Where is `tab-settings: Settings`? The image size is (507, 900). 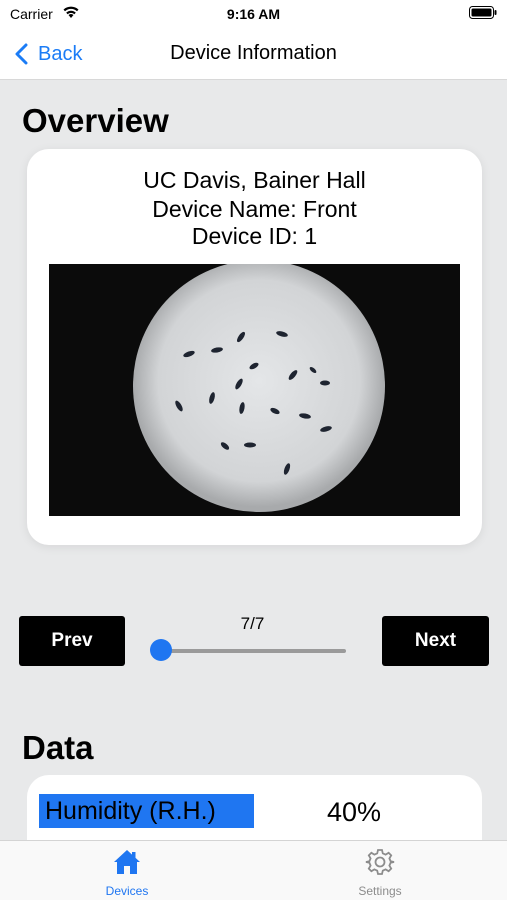
tab-settings: Settings is located at coordinates (380, 872).